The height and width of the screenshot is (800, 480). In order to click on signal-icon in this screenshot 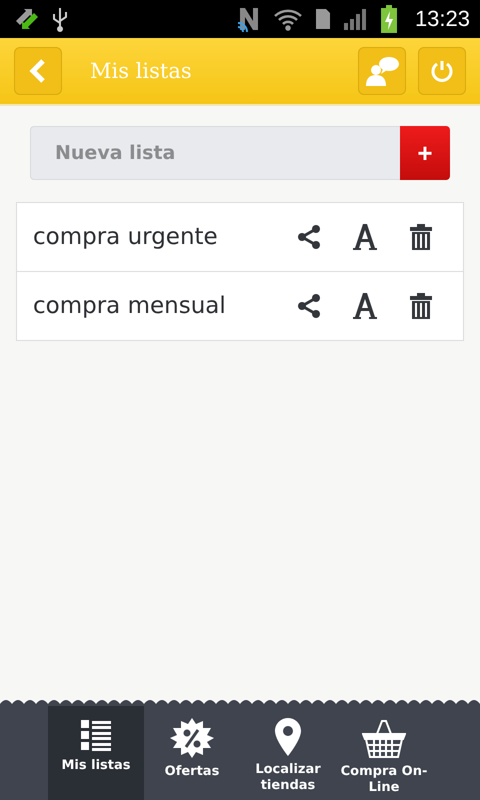, I will do `click(355, 19)`.